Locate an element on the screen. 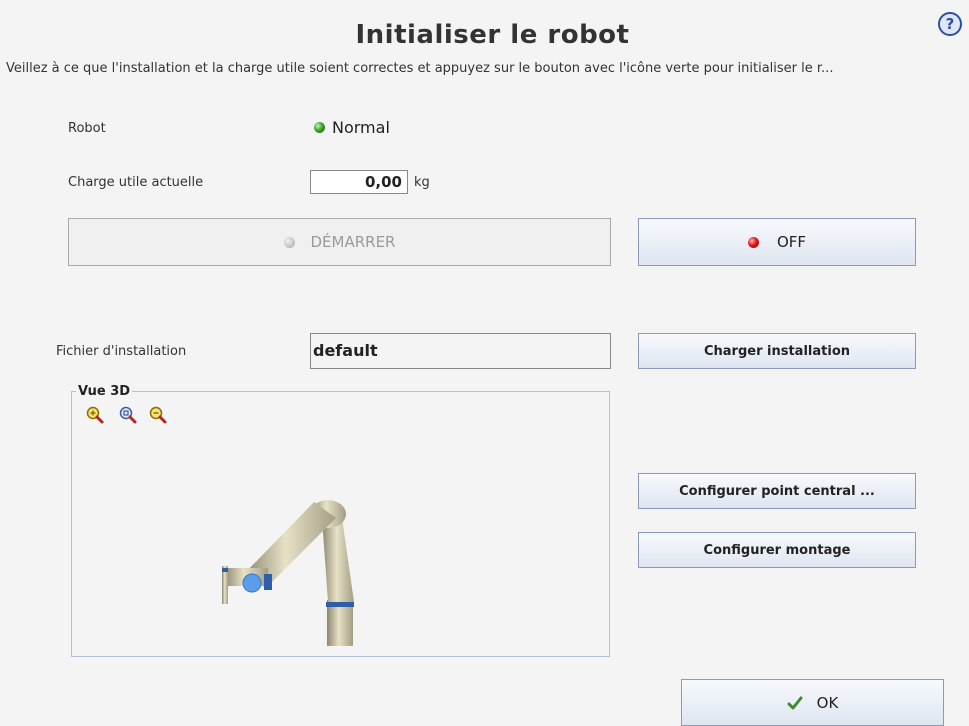 This screenshot has width=969, height=726. start-button-label: DÉMARRER is located at coordinates (353, 242).